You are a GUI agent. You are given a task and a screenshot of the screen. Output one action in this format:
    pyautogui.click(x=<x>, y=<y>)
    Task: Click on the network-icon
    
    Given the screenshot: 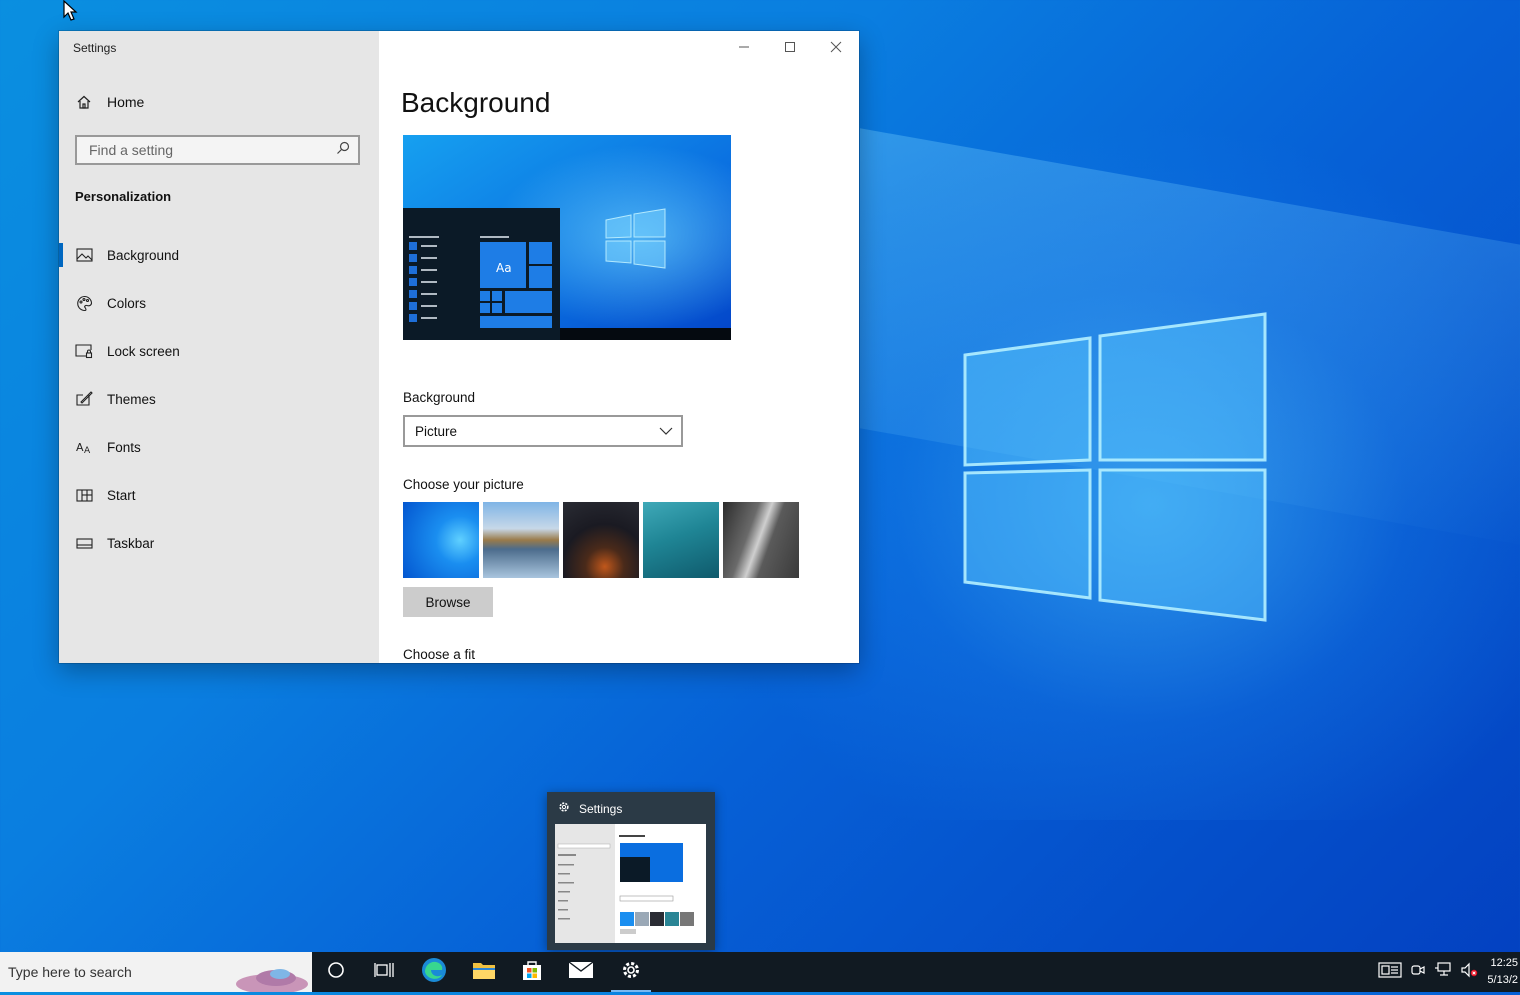 What is the action you would take?
    pyautogui.click(x=1443, y=972)
    